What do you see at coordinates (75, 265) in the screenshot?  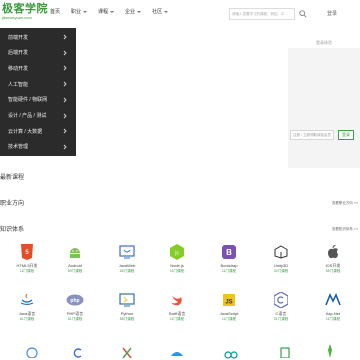 I see `course-name: Android` at bounding box center [75, 265].